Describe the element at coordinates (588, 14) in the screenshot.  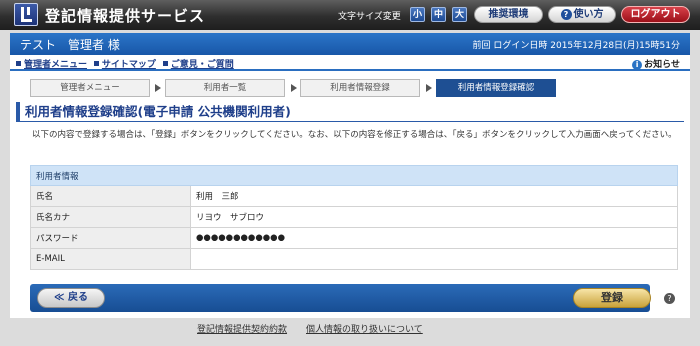
I see `usage-button-label: 使い方` at that location.